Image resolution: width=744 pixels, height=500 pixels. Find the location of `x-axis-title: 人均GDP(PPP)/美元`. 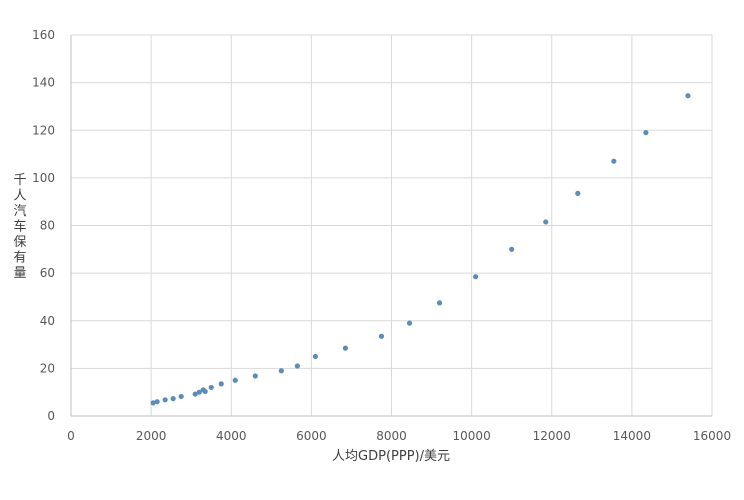

x-axis-title: 人均GDP(PPP)/美元 is located at coordinates (391, 456).